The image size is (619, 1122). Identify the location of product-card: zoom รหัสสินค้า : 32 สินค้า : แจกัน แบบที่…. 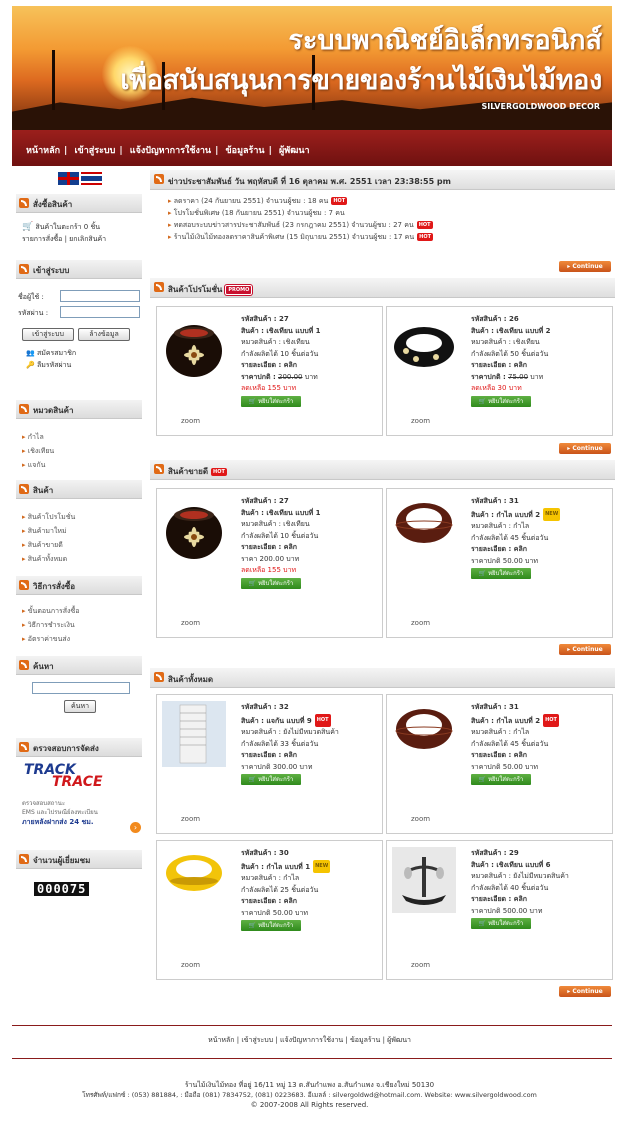
(269, 764).